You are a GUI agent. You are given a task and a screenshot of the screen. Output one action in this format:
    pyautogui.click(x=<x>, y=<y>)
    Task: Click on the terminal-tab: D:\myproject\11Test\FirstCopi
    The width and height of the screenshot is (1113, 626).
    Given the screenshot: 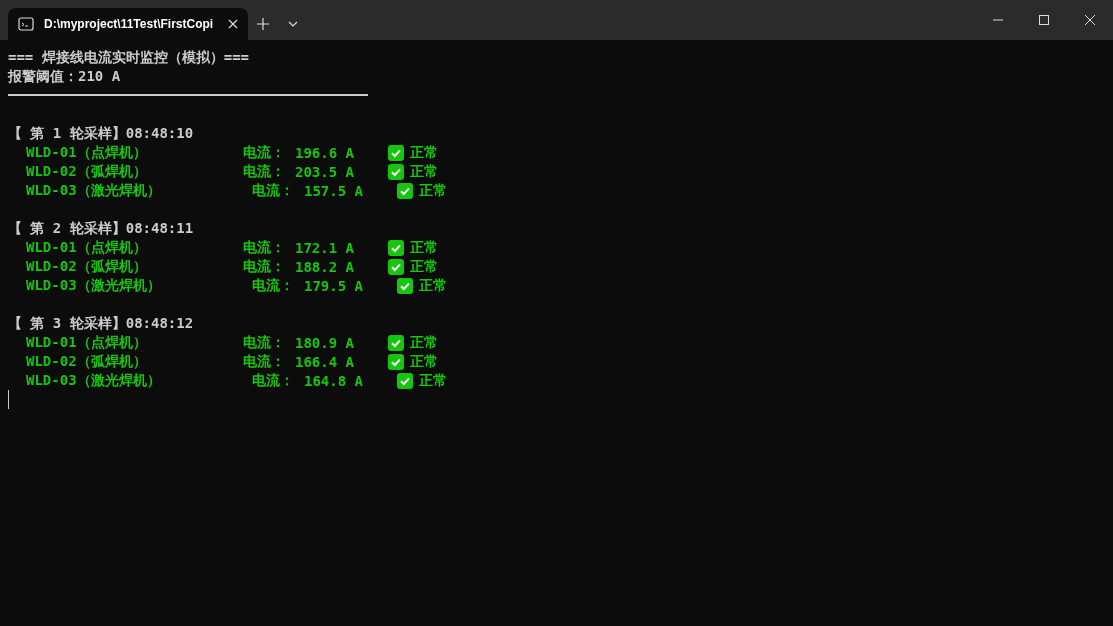 What is the action you would take?
    pyautogui.click(x=128, y=24)
    